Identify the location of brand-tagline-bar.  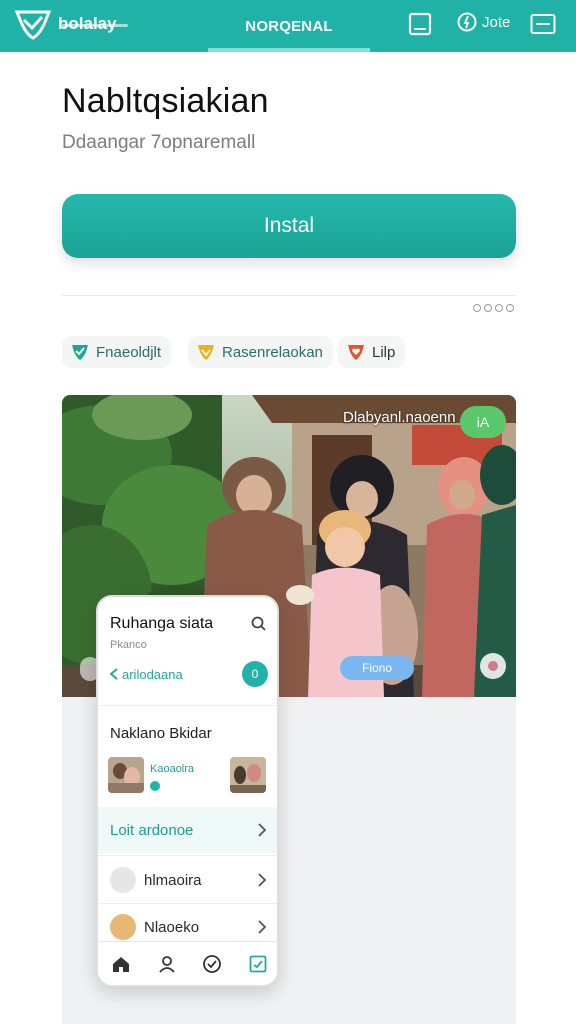
(95, 25).